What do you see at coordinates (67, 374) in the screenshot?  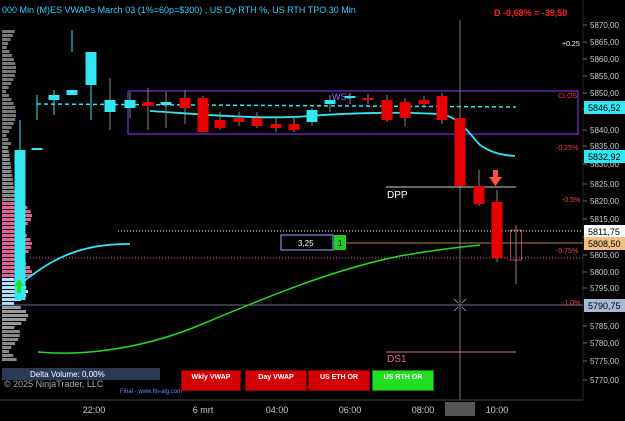 I see `delta-volume-text: Delta Volume: 0,00%` at bounding box center [67, 374].